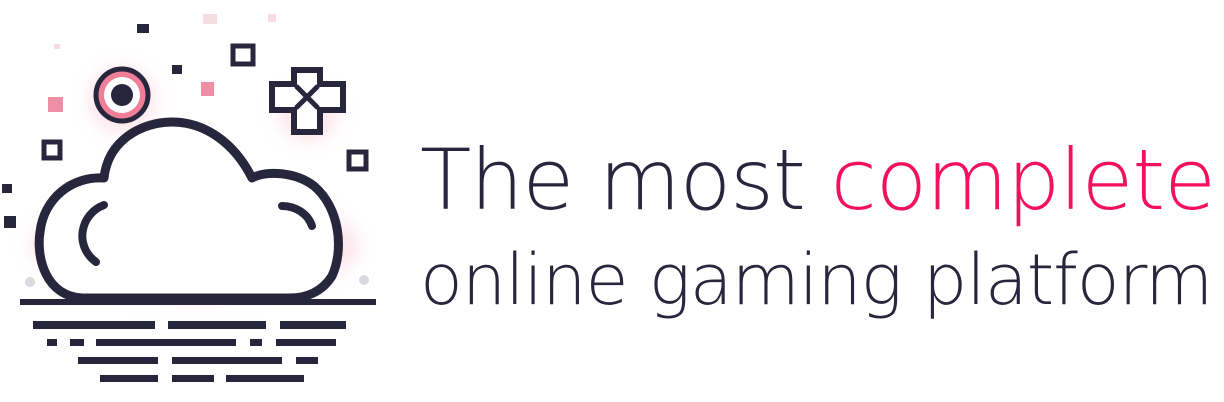  I want to click on circle-button-icon, so click(122, 95).